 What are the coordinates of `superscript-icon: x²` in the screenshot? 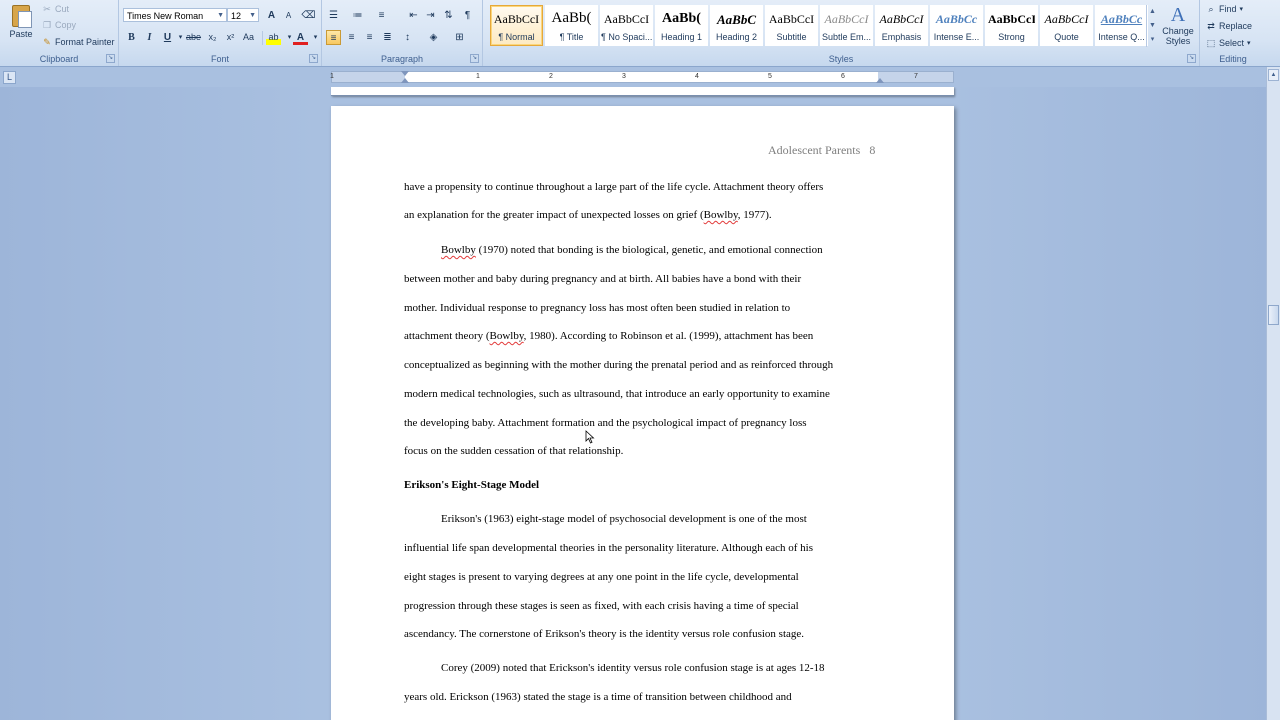 It's located at (230, 37).